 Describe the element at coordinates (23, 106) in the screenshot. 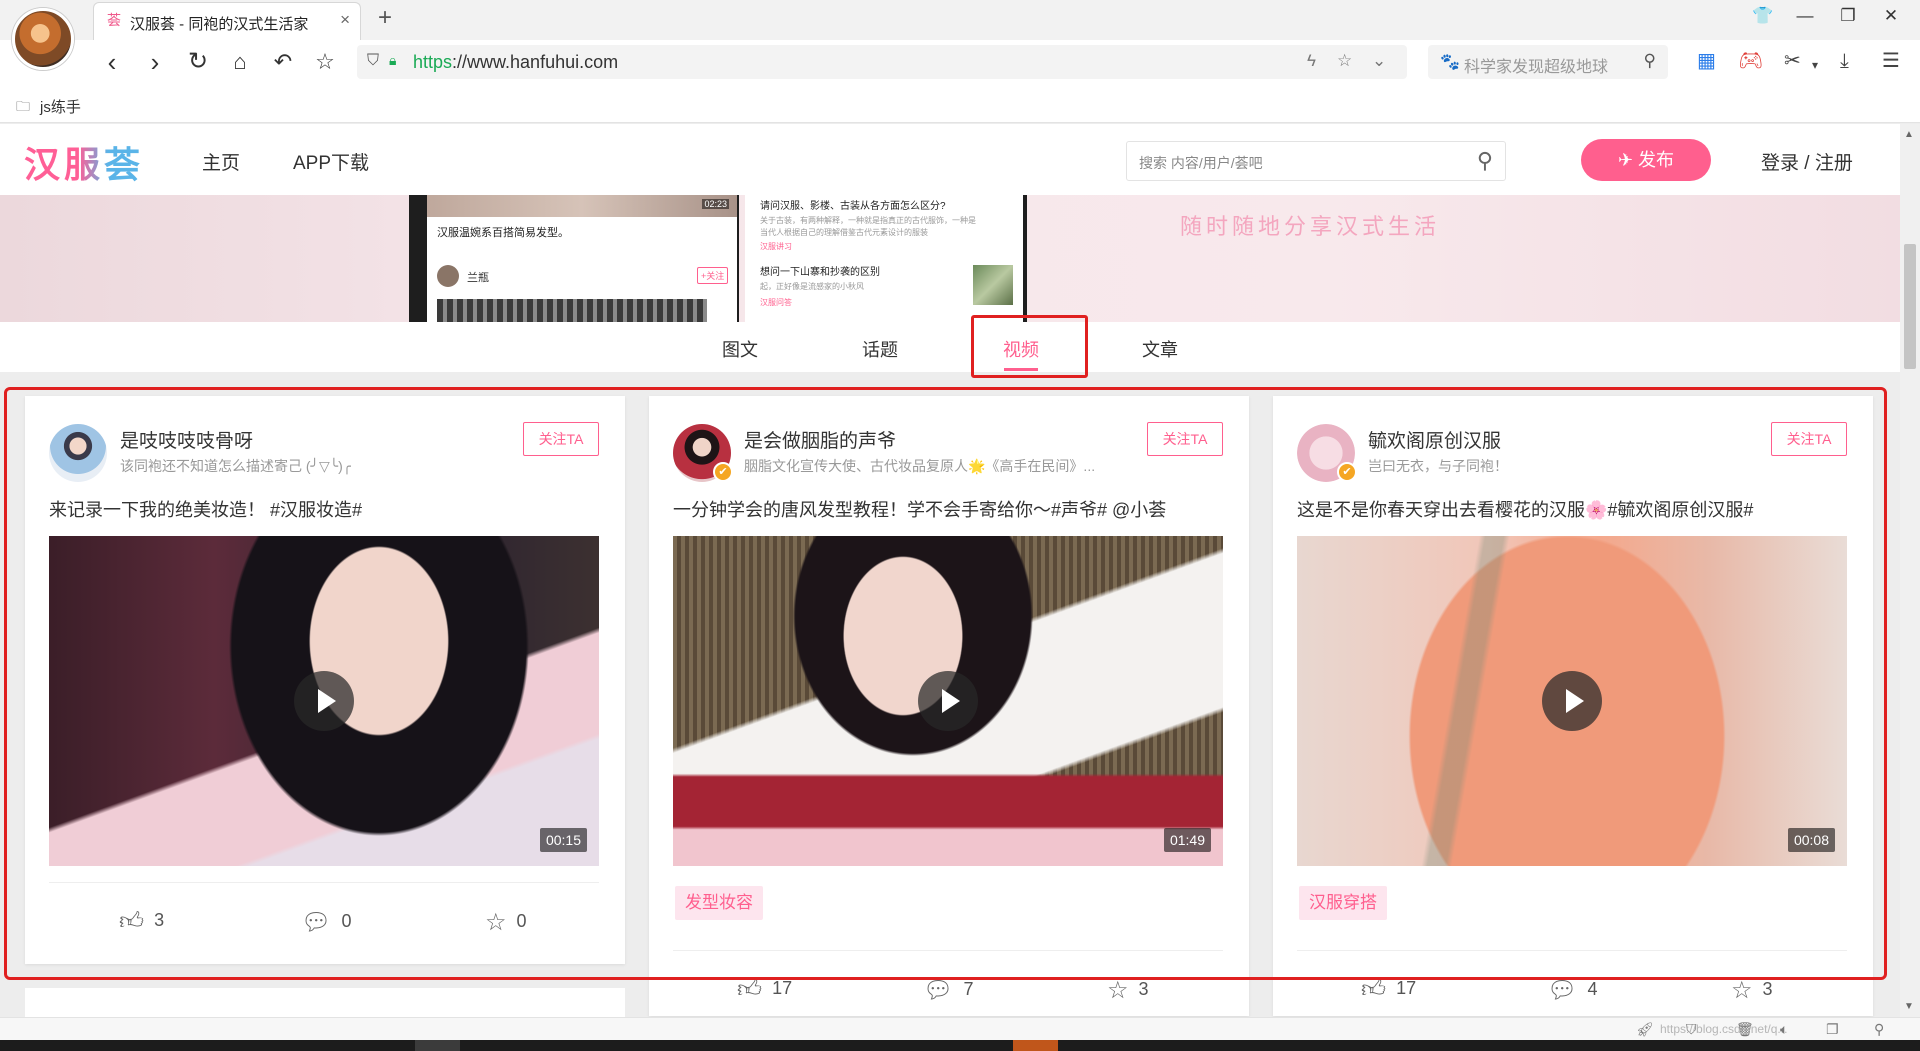

I see `folder-icon: 🗀` at that location.